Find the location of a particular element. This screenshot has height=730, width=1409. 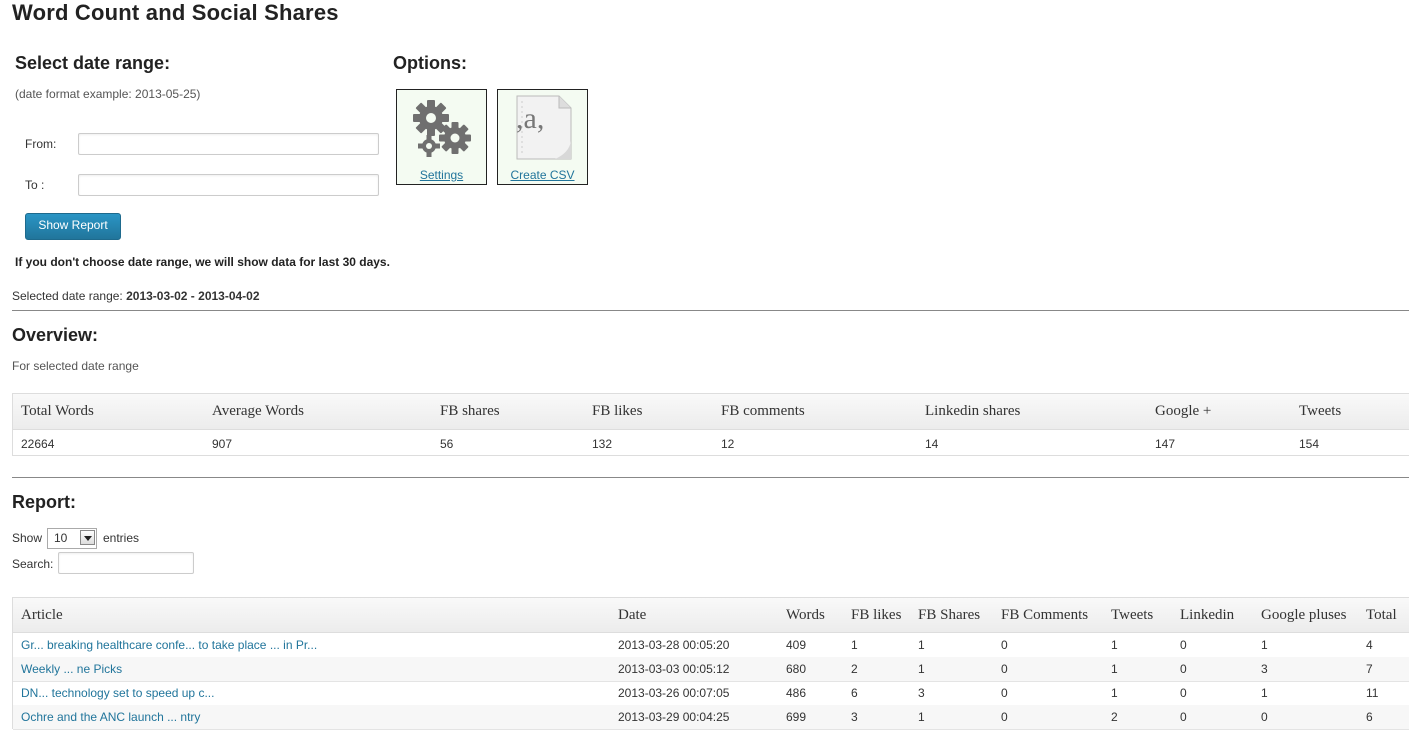

table-cell: 11 is located at coordinates (1372, 693).